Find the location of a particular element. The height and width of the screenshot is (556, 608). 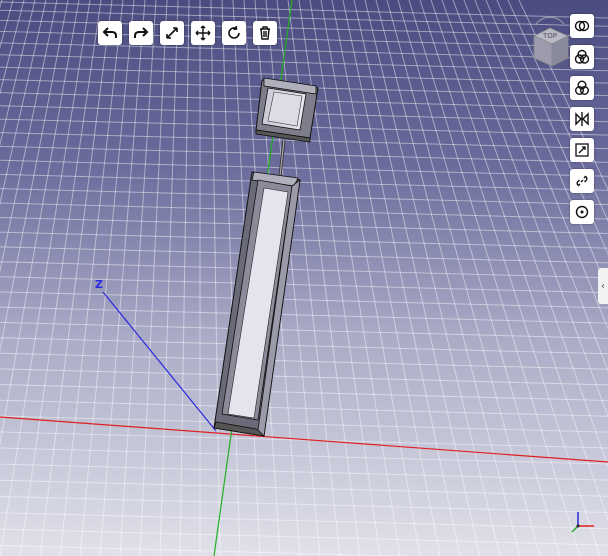

boolean-toolbar is located at coordinates (582, 119).